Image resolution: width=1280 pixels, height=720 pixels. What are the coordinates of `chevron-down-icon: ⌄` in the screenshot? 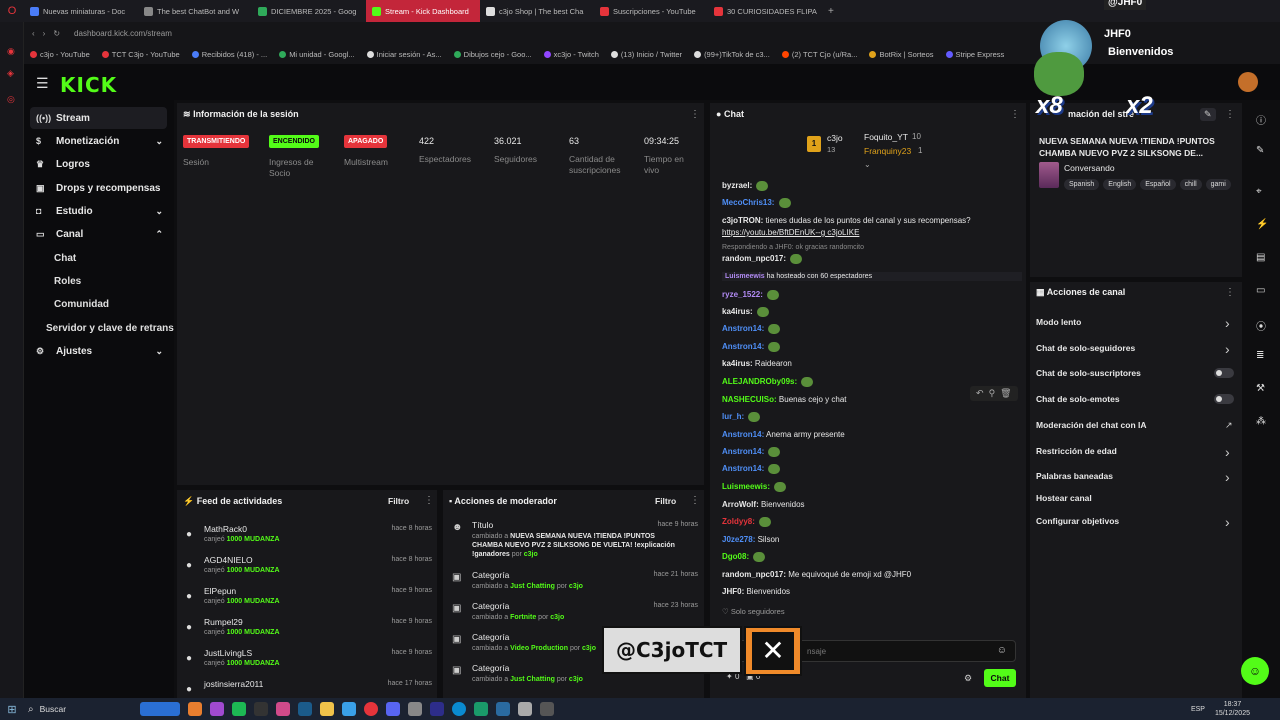 It's located at (867, 164).